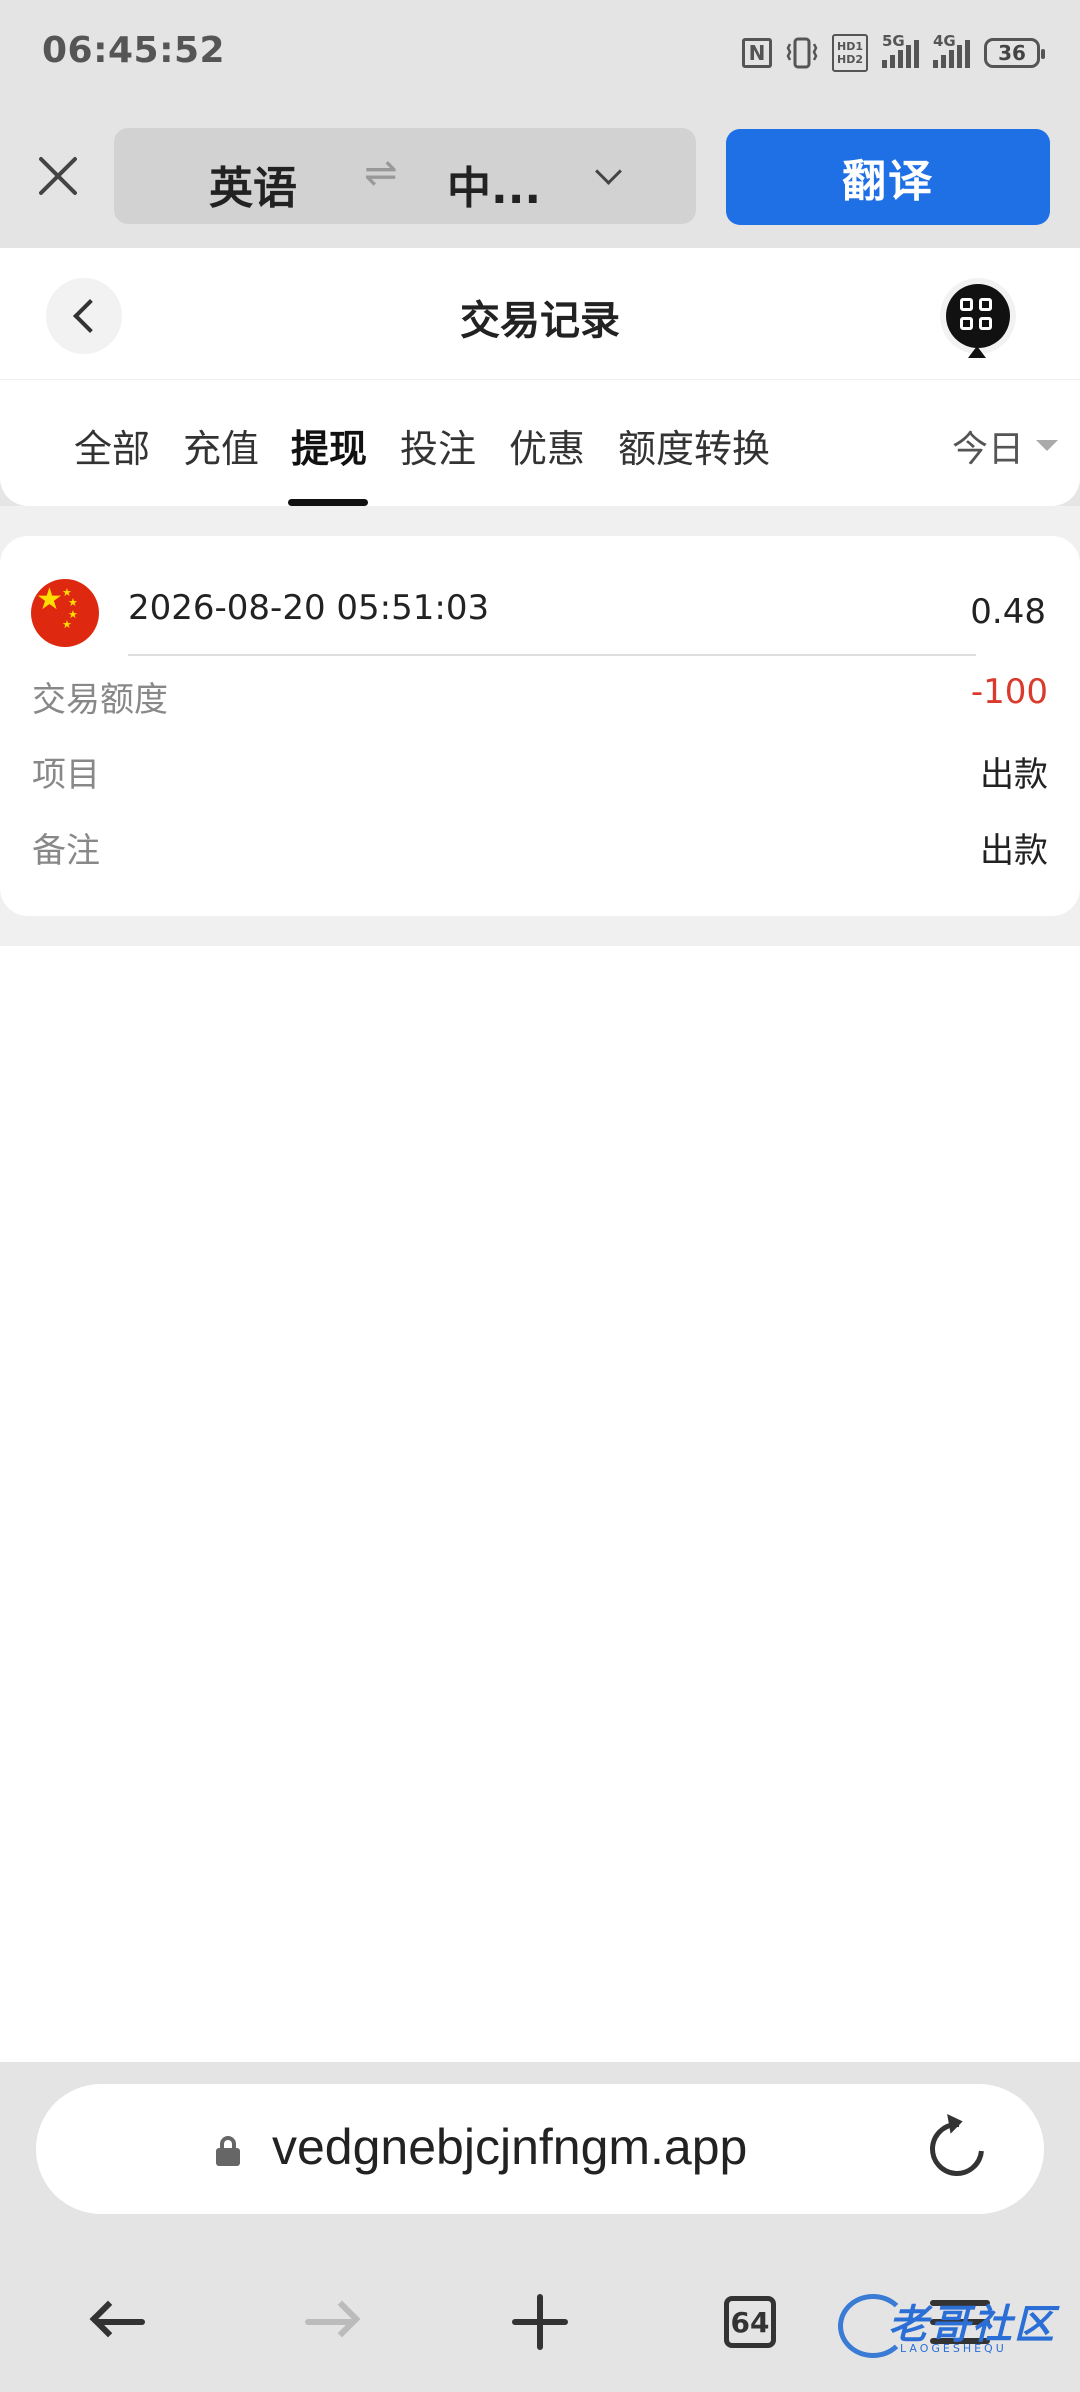 The image size is (1080, 2392). I want to click on tab-count: 64, so click(750, 2322).